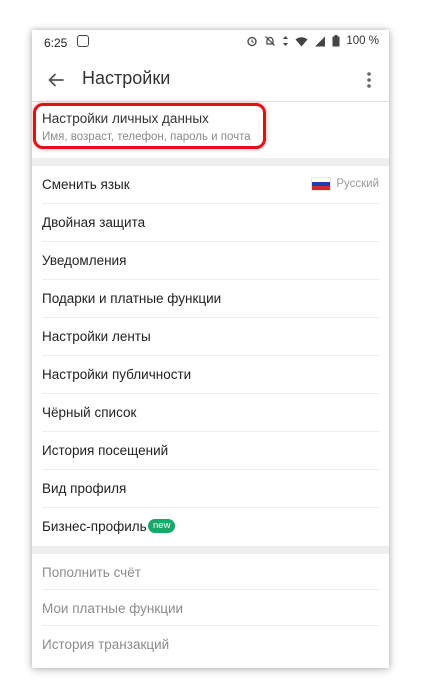  What do you see at coordinates (301, 41) in the screenshot?
I see `wifi-icon` at bounding box center [301, 41].